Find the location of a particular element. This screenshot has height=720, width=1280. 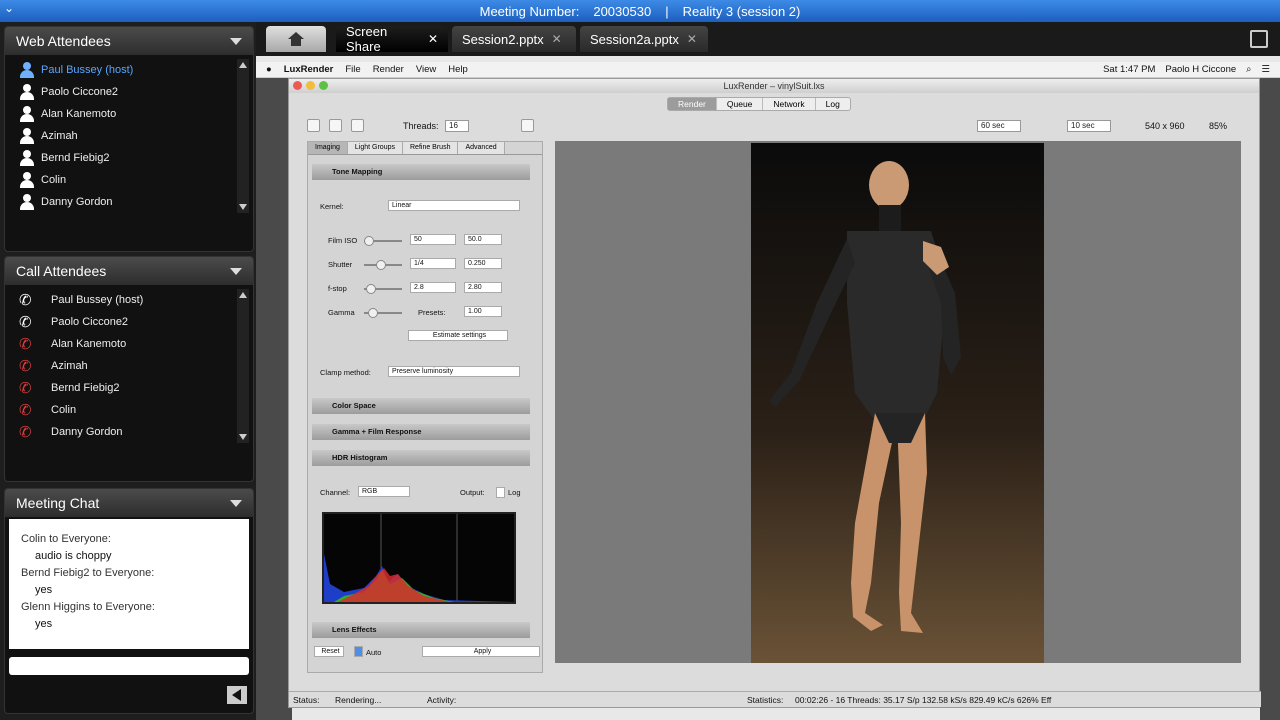

tone-mapping-header: Tone Mapping is located at coordinates (421, 172).